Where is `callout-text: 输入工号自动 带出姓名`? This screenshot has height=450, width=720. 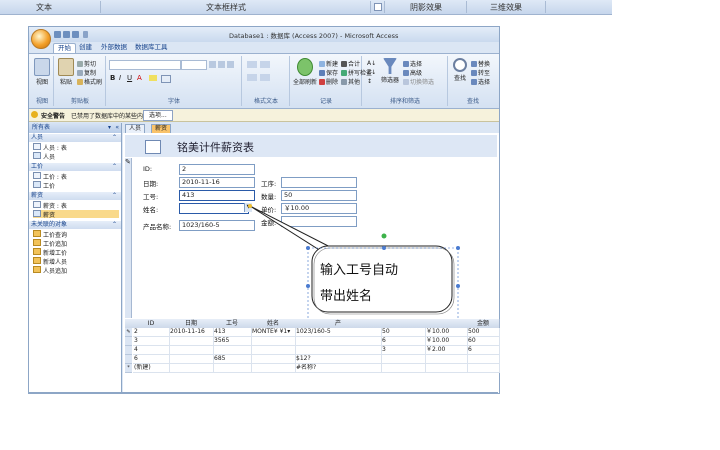 callout-text: 输入工号自动 带出姓名 is located at coordinates (359, 284).